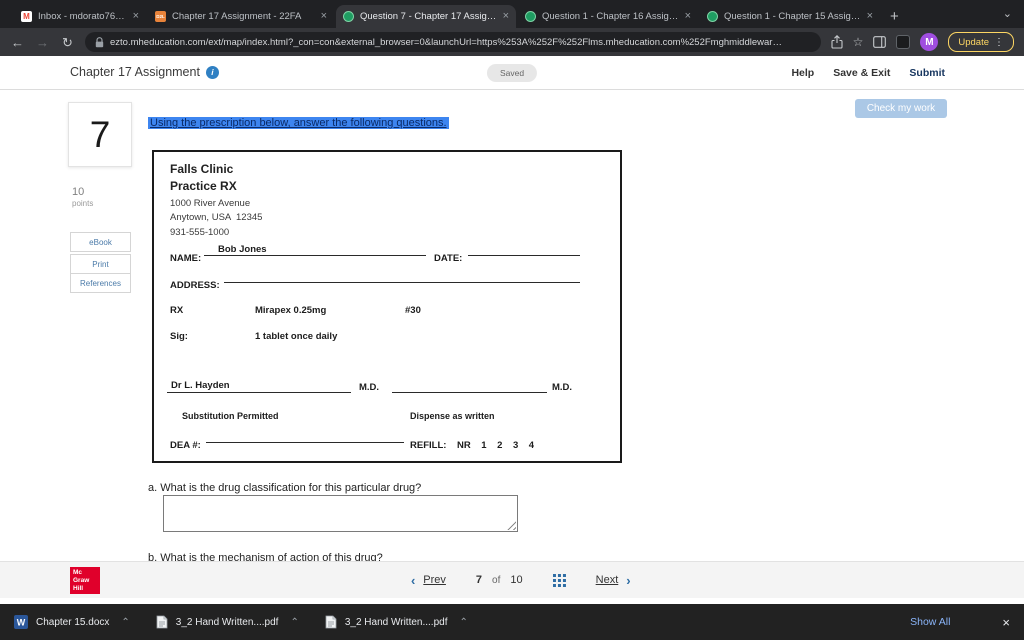 The image size is (1024, 640). What do you see at coordinates (21, 622) in the screenshot?
I see `word-file-icon: W` at bounding box center [21, 622].